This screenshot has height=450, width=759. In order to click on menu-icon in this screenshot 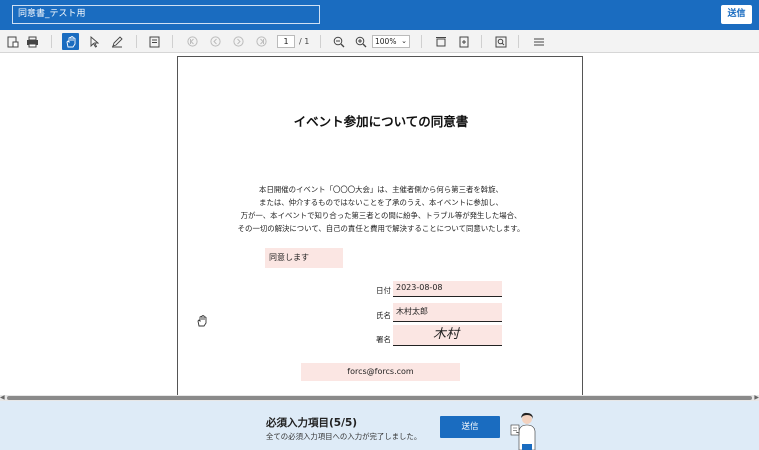, I will do `click(538, 41)`.